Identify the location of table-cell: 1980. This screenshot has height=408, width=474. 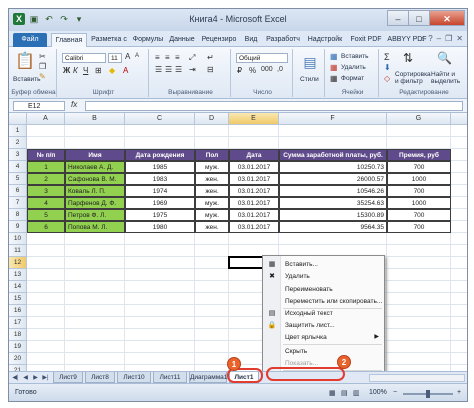
(160, 227).